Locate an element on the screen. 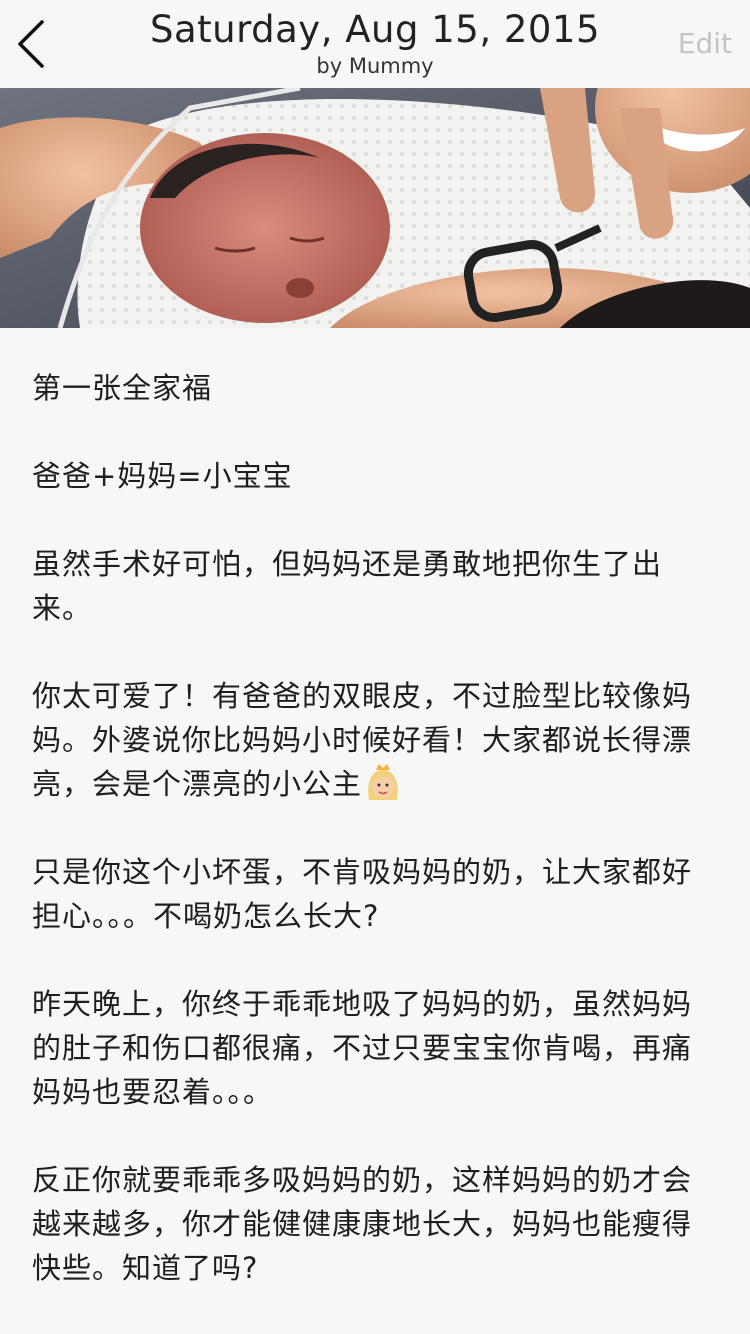  paragraph: 第一张全家福 is located at coordinates (122, 388).